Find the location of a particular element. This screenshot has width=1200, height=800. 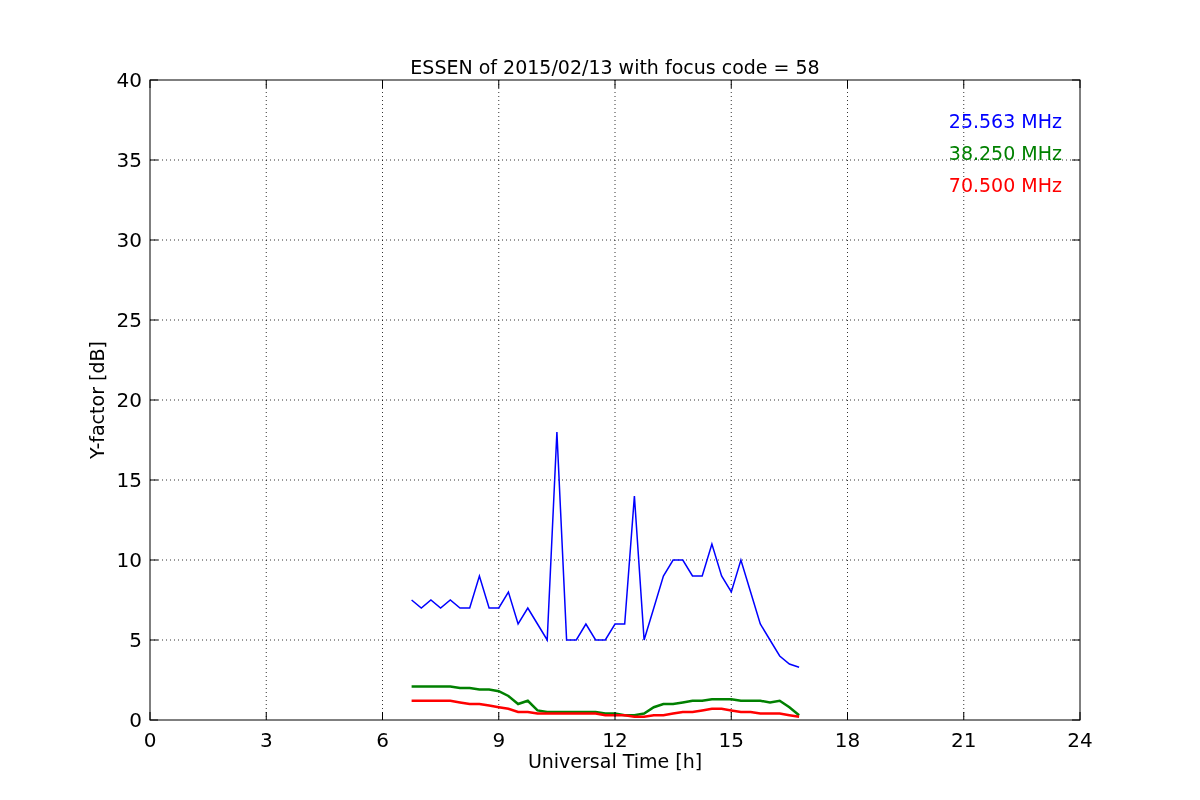

legend-label: 70.500 MHz is located at coordinates (1005, 185).